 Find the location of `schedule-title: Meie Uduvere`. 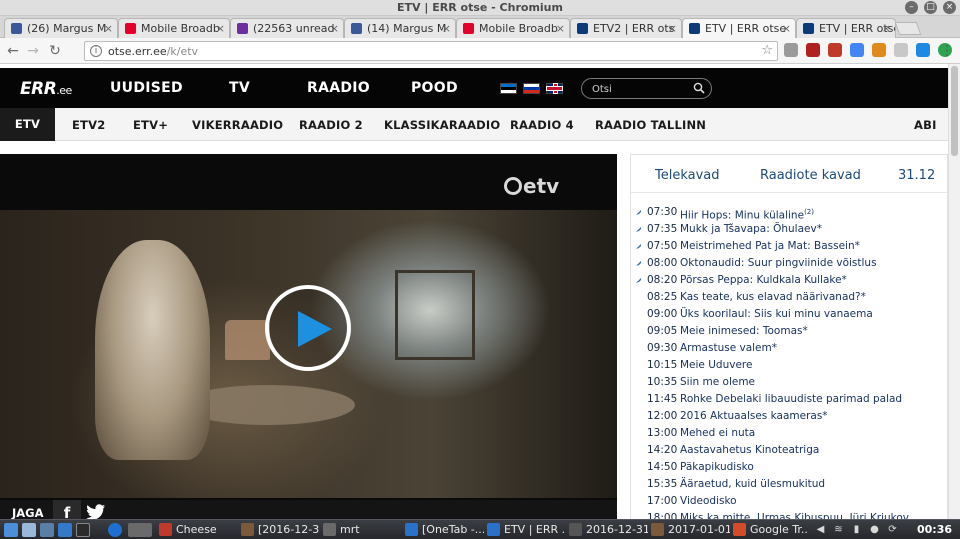

schedule-title: Meie Uduvere is located at coordinates (716, 365).